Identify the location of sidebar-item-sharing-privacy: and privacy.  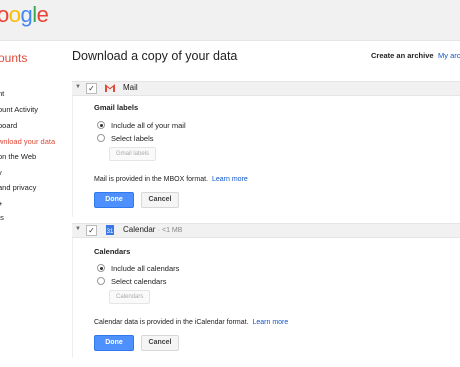
(18, 187).